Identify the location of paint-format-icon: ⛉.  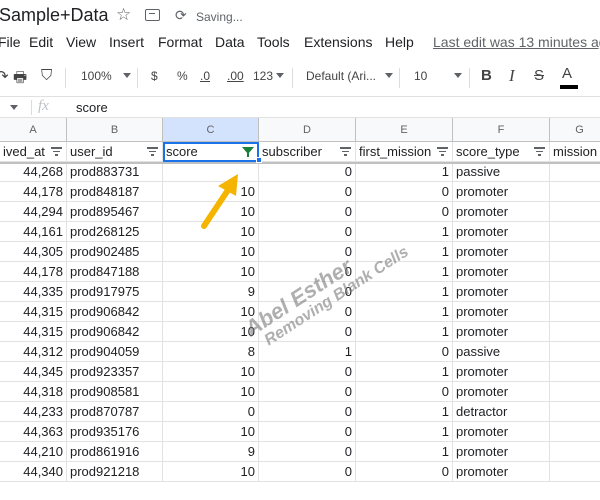
(46, 75).